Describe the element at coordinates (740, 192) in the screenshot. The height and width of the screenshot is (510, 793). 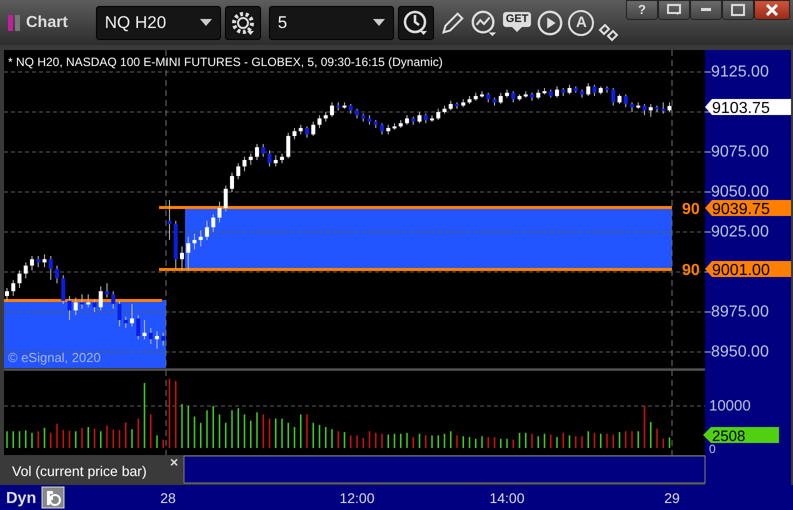
I see `price-tick-label: 9050.00` at that location.